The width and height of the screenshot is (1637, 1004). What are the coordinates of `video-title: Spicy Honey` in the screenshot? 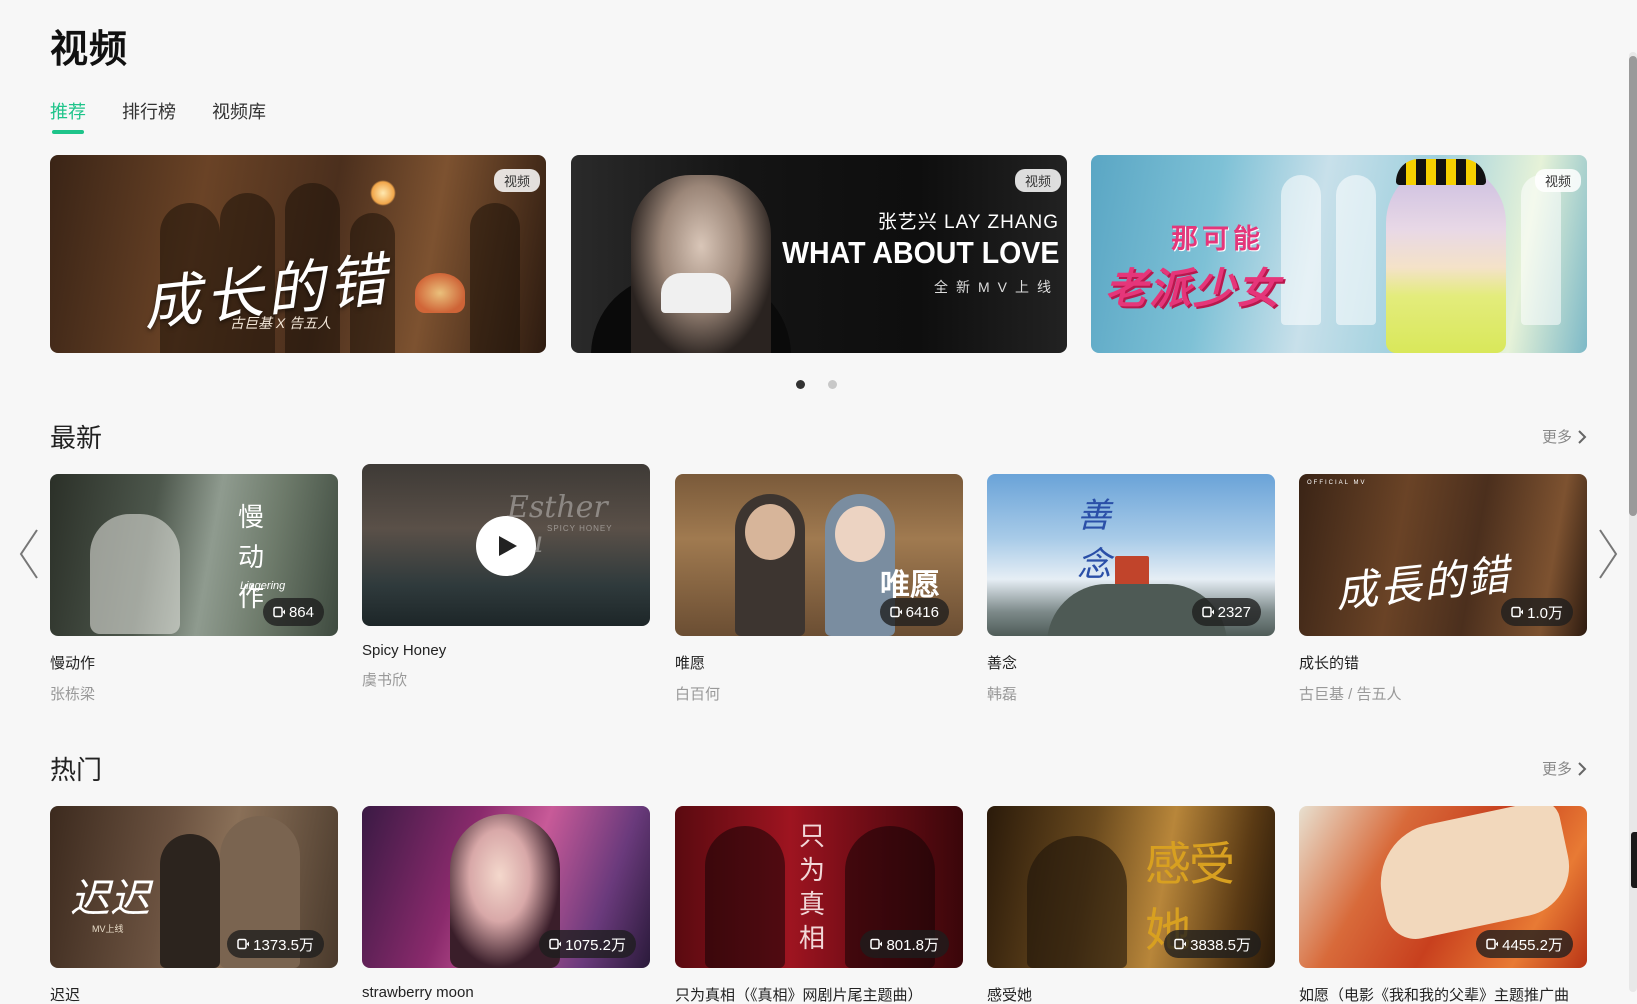 It's located at (506, 650).